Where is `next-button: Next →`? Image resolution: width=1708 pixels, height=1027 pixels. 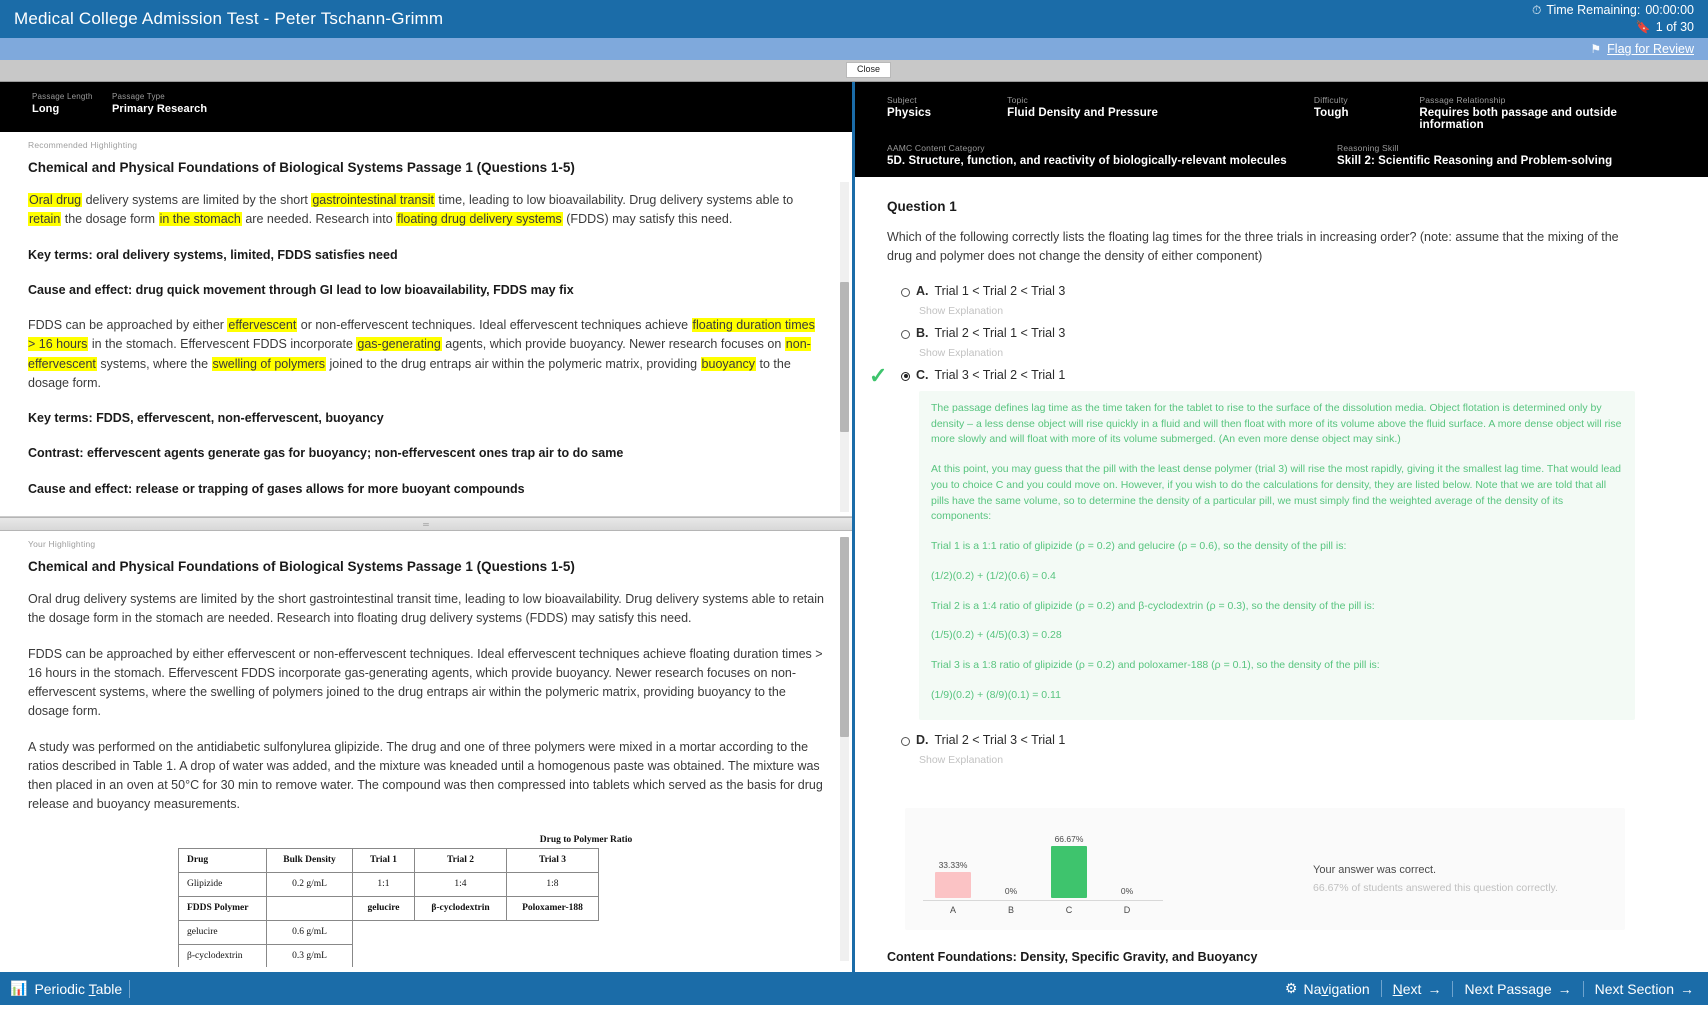
next-button: Next → is located at coordinates (1418, 988).